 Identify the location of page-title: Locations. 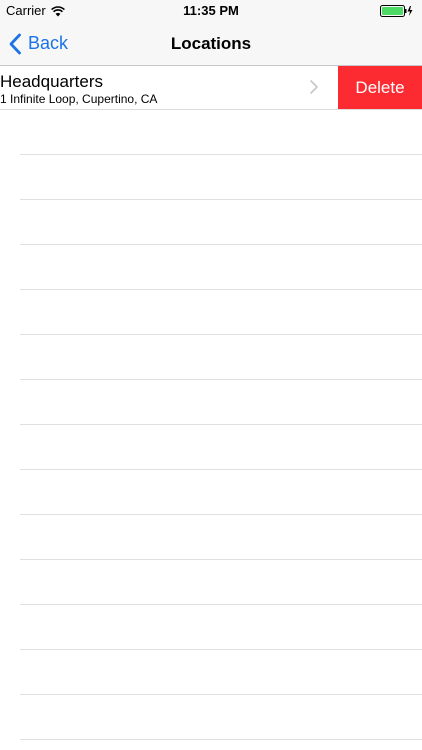
(211, 43).